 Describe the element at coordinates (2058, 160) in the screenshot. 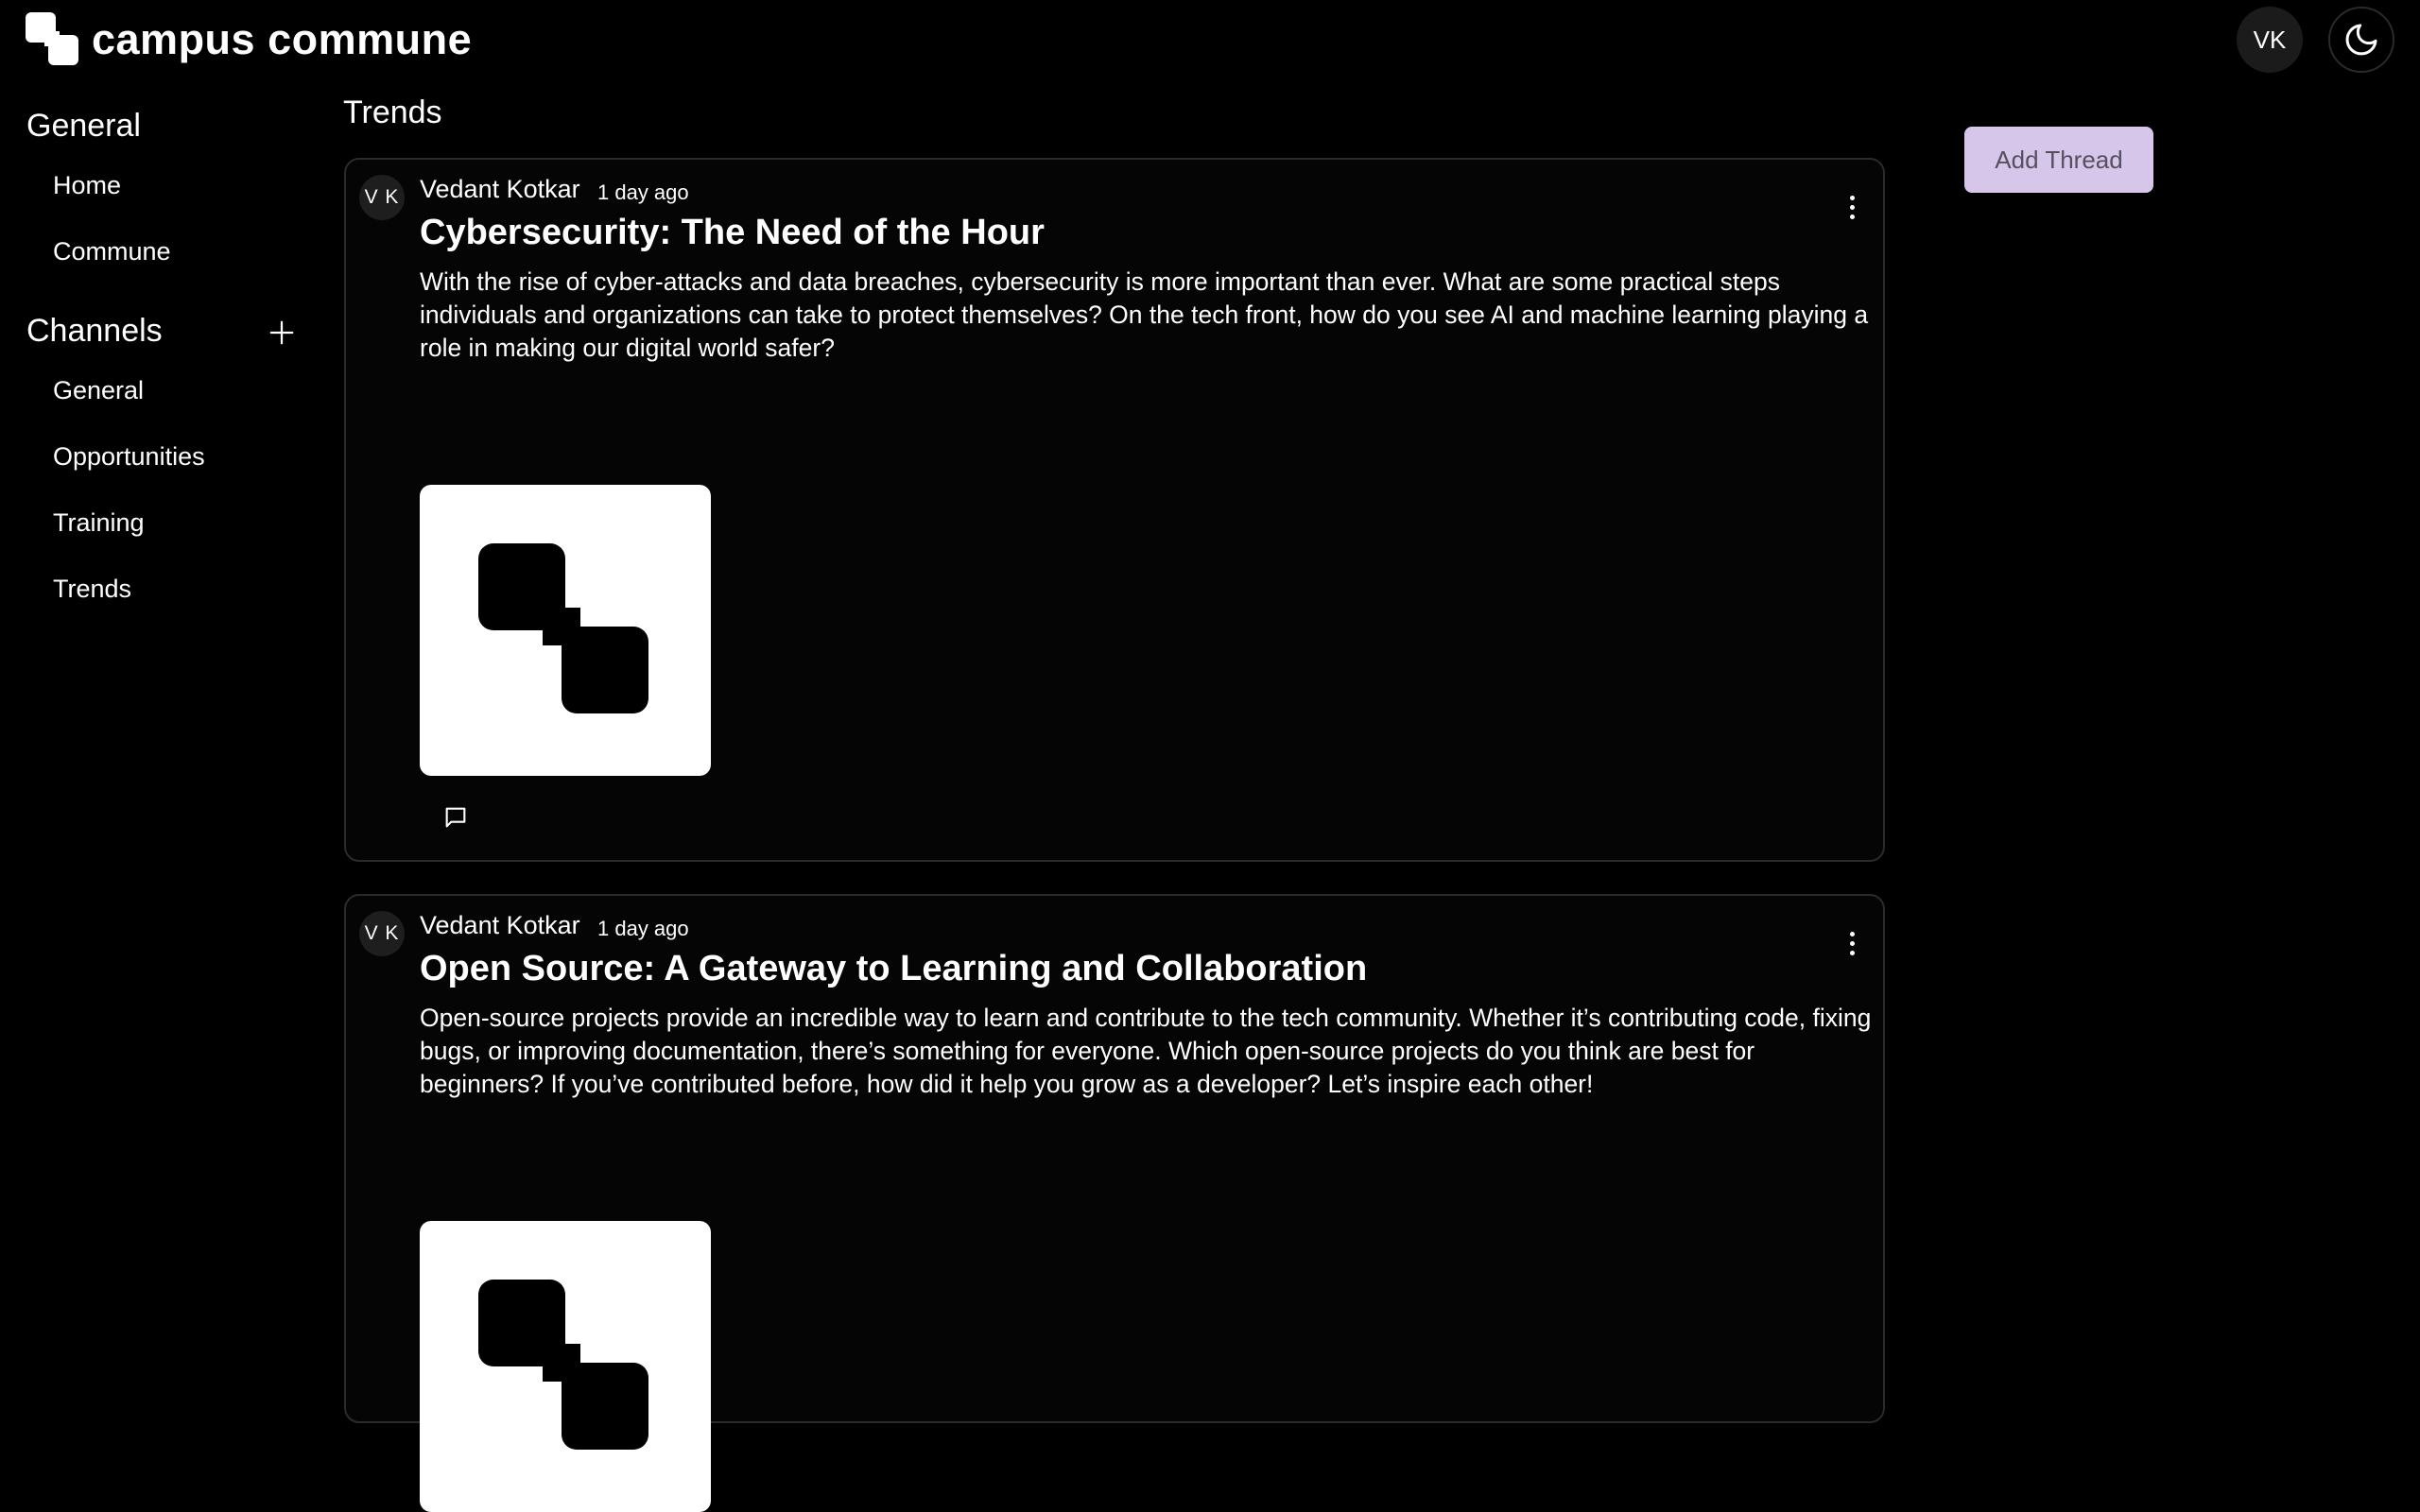

I see `add-thread-button: Add Thread` at that location.